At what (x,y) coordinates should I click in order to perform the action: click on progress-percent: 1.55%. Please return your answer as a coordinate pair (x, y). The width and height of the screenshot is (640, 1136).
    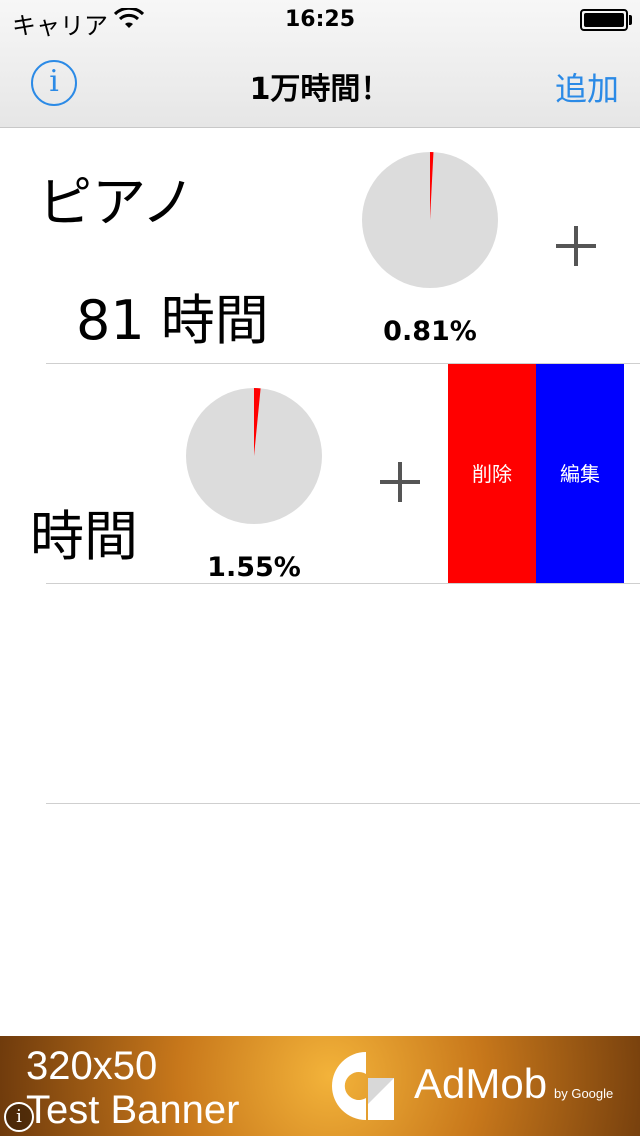
    Looking at the image, I should click on (254, 567).